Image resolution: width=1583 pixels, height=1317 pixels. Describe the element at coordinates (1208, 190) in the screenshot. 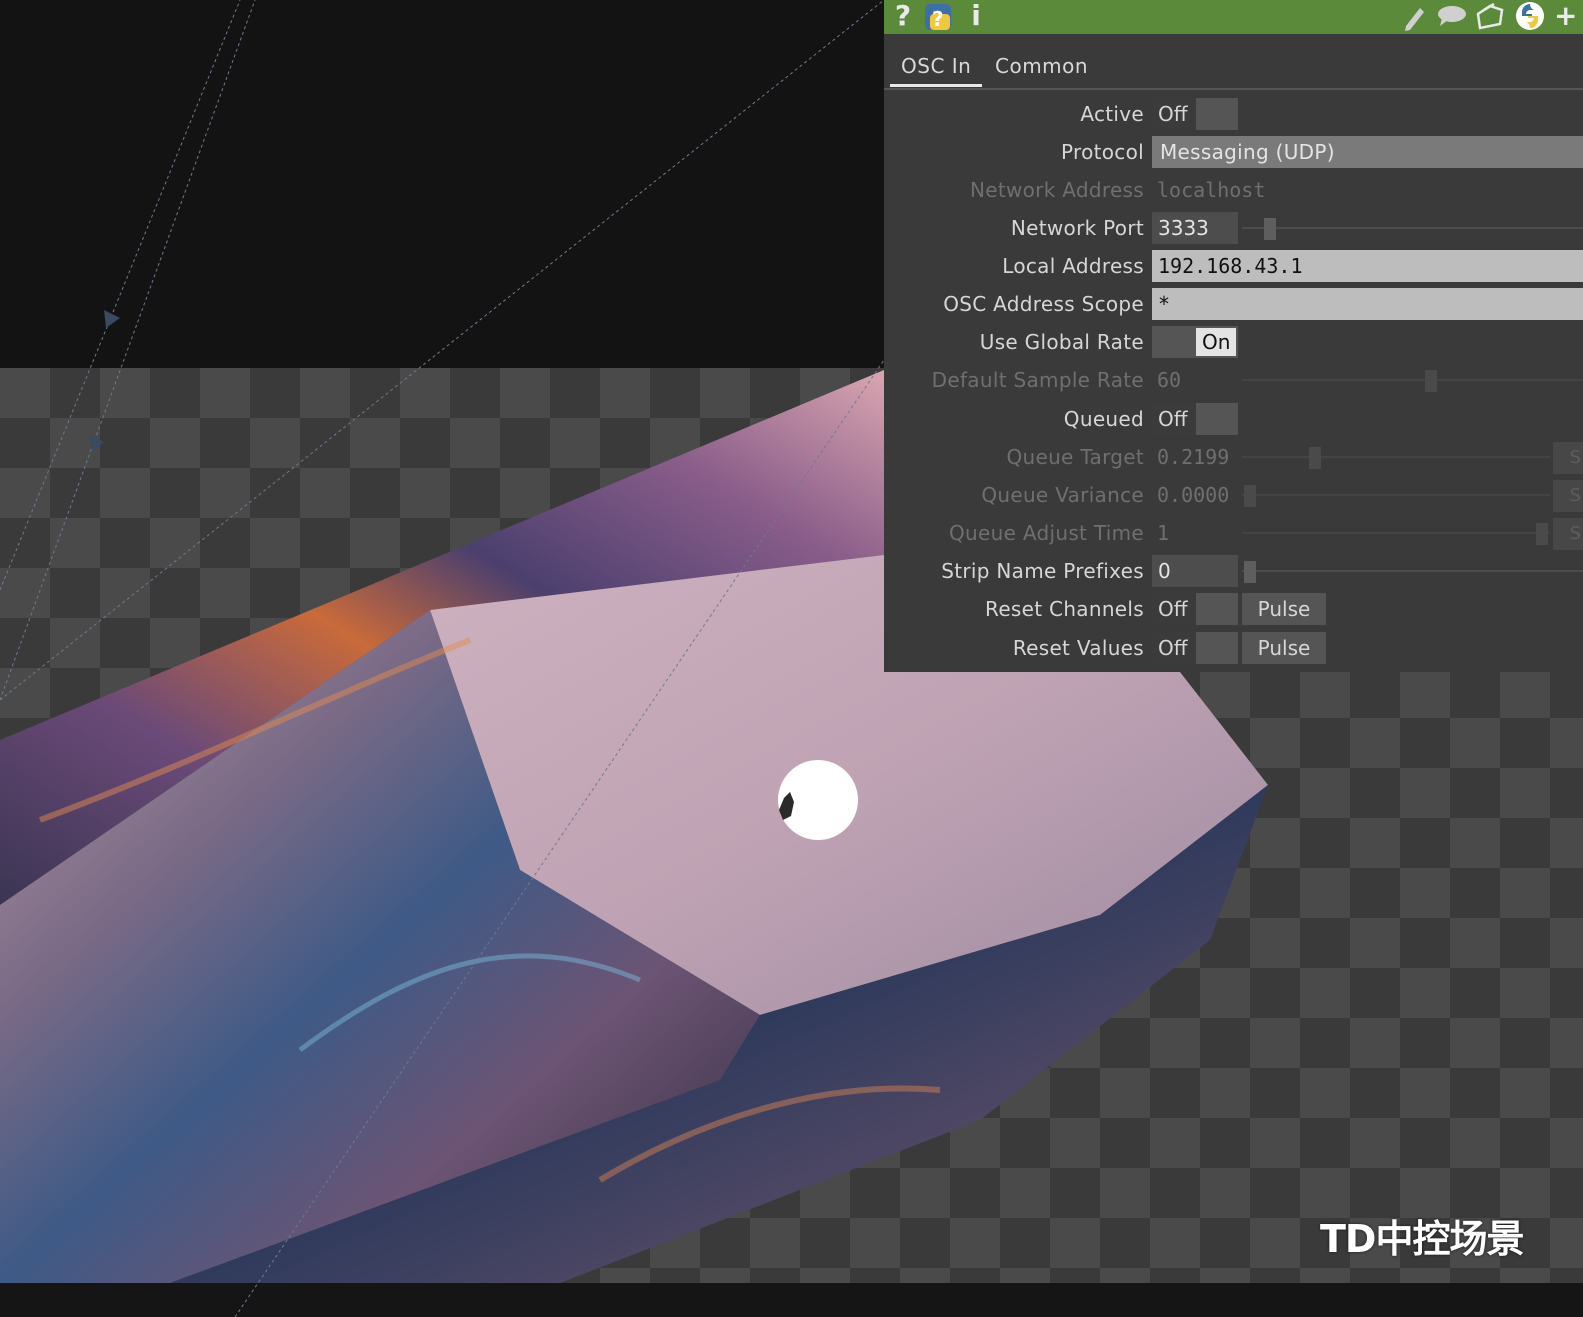

I see `network-address-field: localhost` at that location.